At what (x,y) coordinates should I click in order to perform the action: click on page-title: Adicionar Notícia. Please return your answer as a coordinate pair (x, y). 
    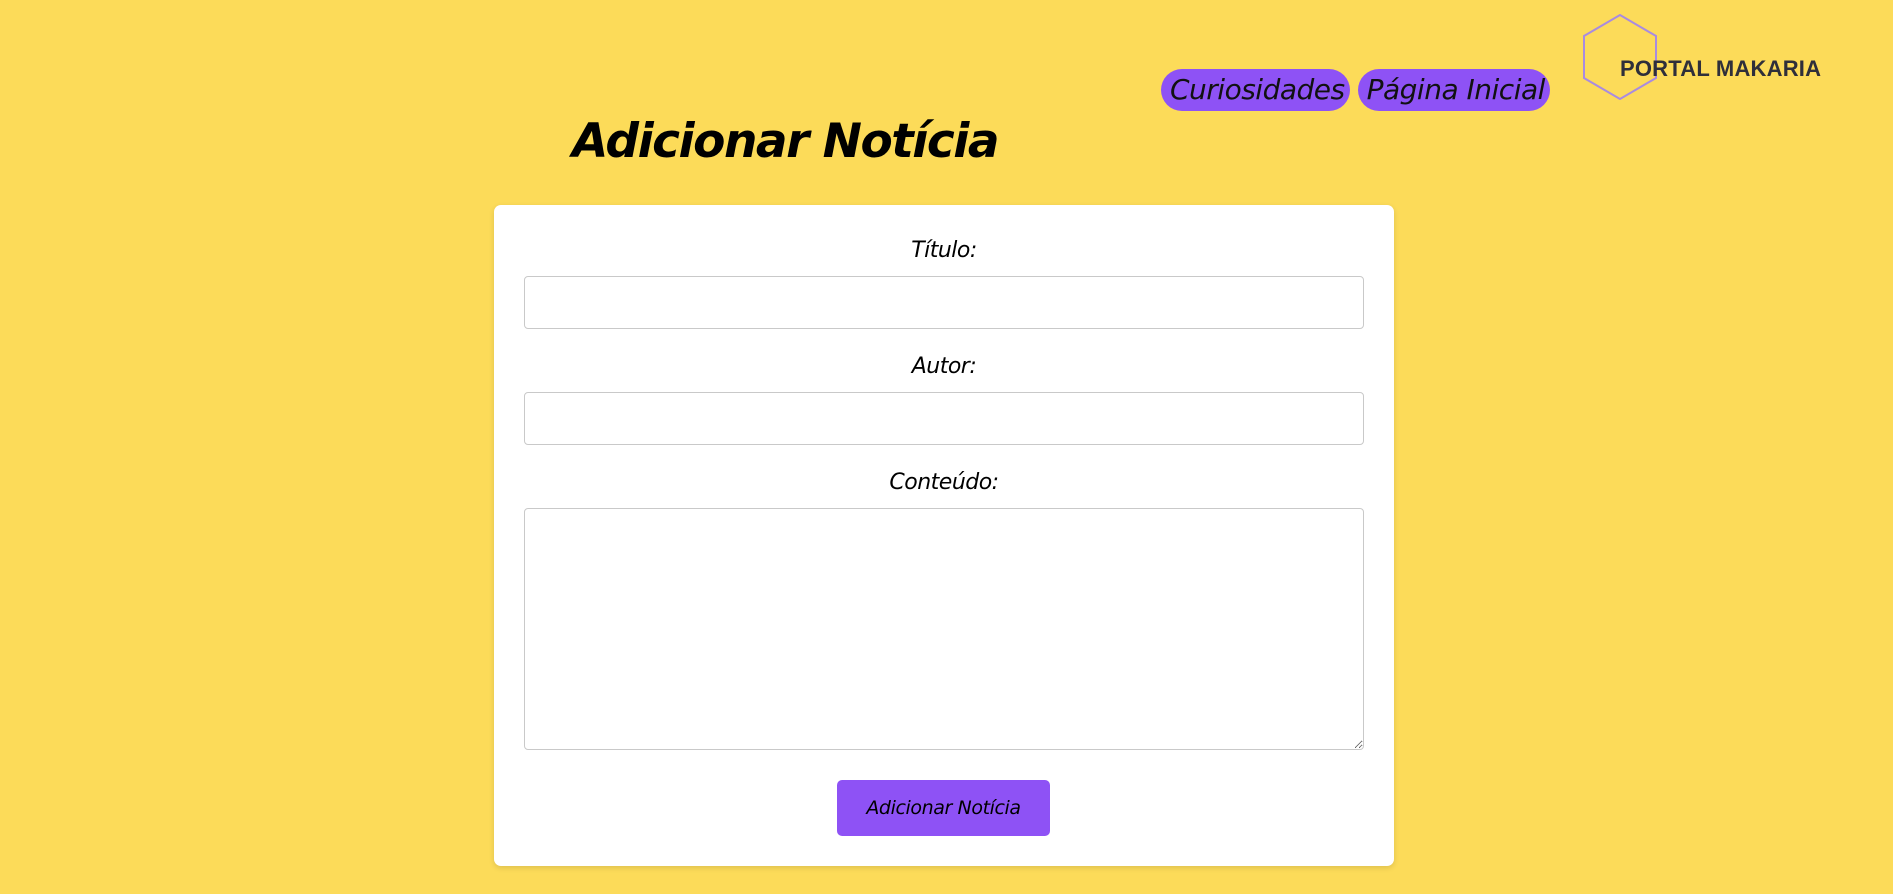
    Looking at the image, I should click on (786, 141).